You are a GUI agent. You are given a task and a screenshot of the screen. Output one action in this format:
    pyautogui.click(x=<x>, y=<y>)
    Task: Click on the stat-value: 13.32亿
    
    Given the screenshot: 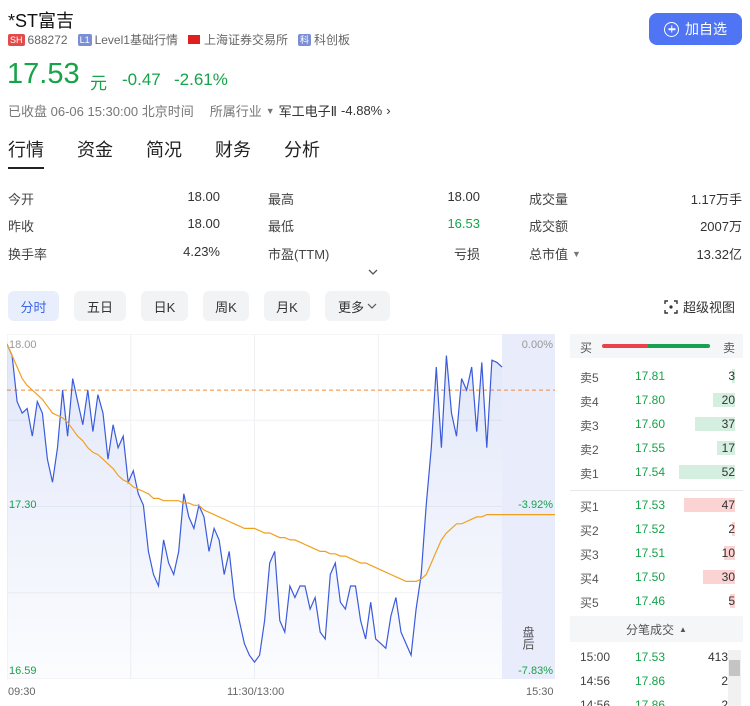 What is the action you would take?
    pyautogui.click(x=719, y=254)
    